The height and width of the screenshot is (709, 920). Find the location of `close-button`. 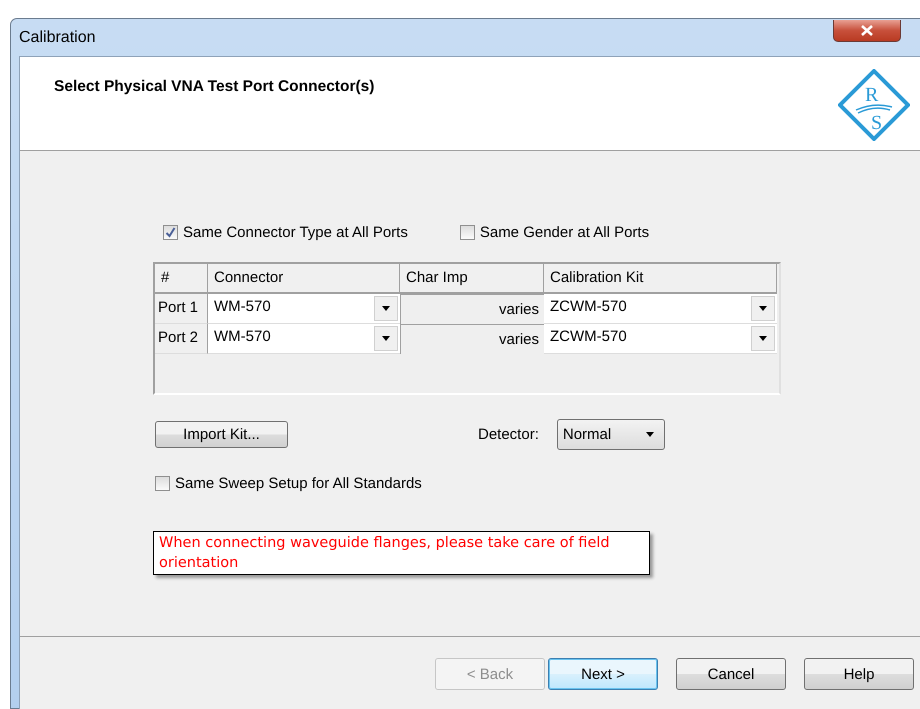

close-button is located at coordinates (867, 31).